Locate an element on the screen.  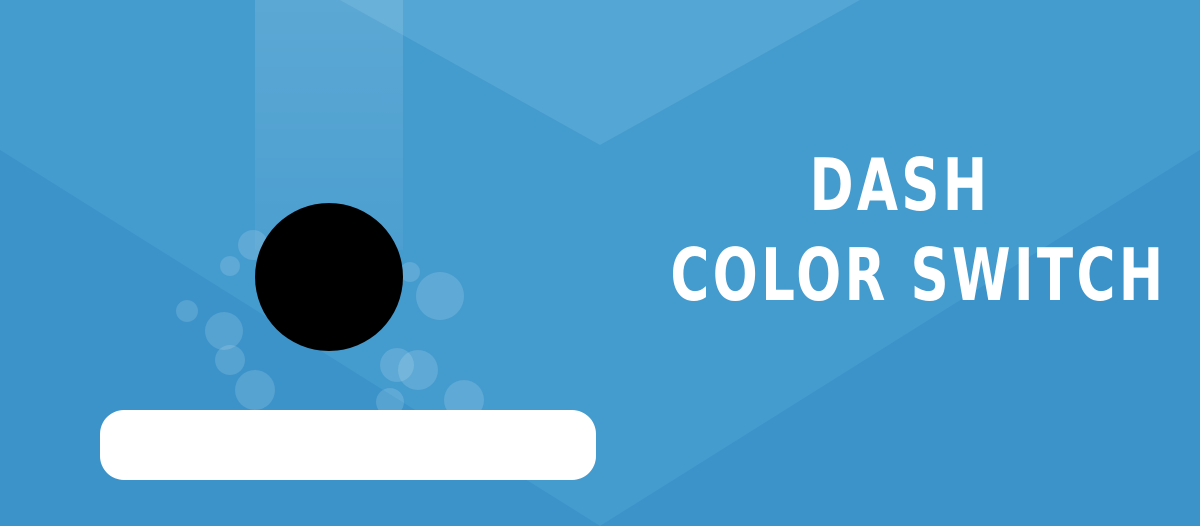
title-line-1: DASH is located at coordinates (900, 185).